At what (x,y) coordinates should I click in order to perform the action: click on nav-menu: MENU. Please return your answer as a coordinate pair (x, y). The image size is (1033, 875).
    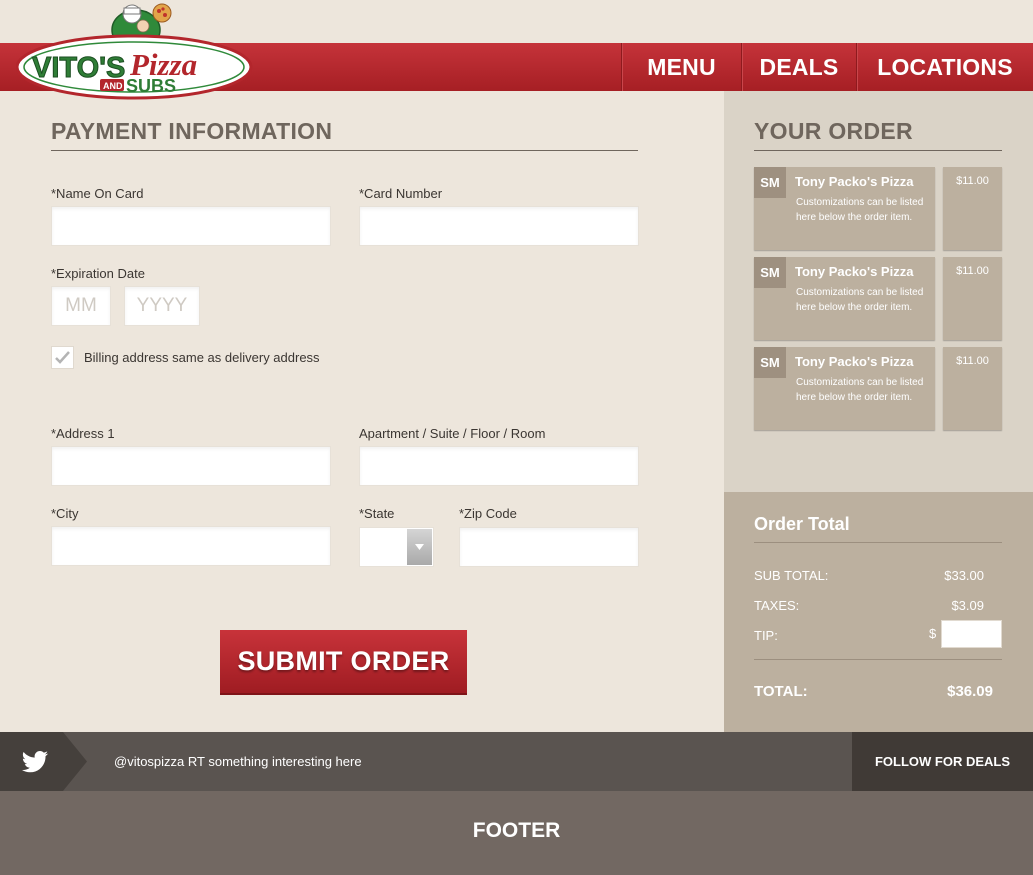
    Looking at the image, I should click on (681, 67).